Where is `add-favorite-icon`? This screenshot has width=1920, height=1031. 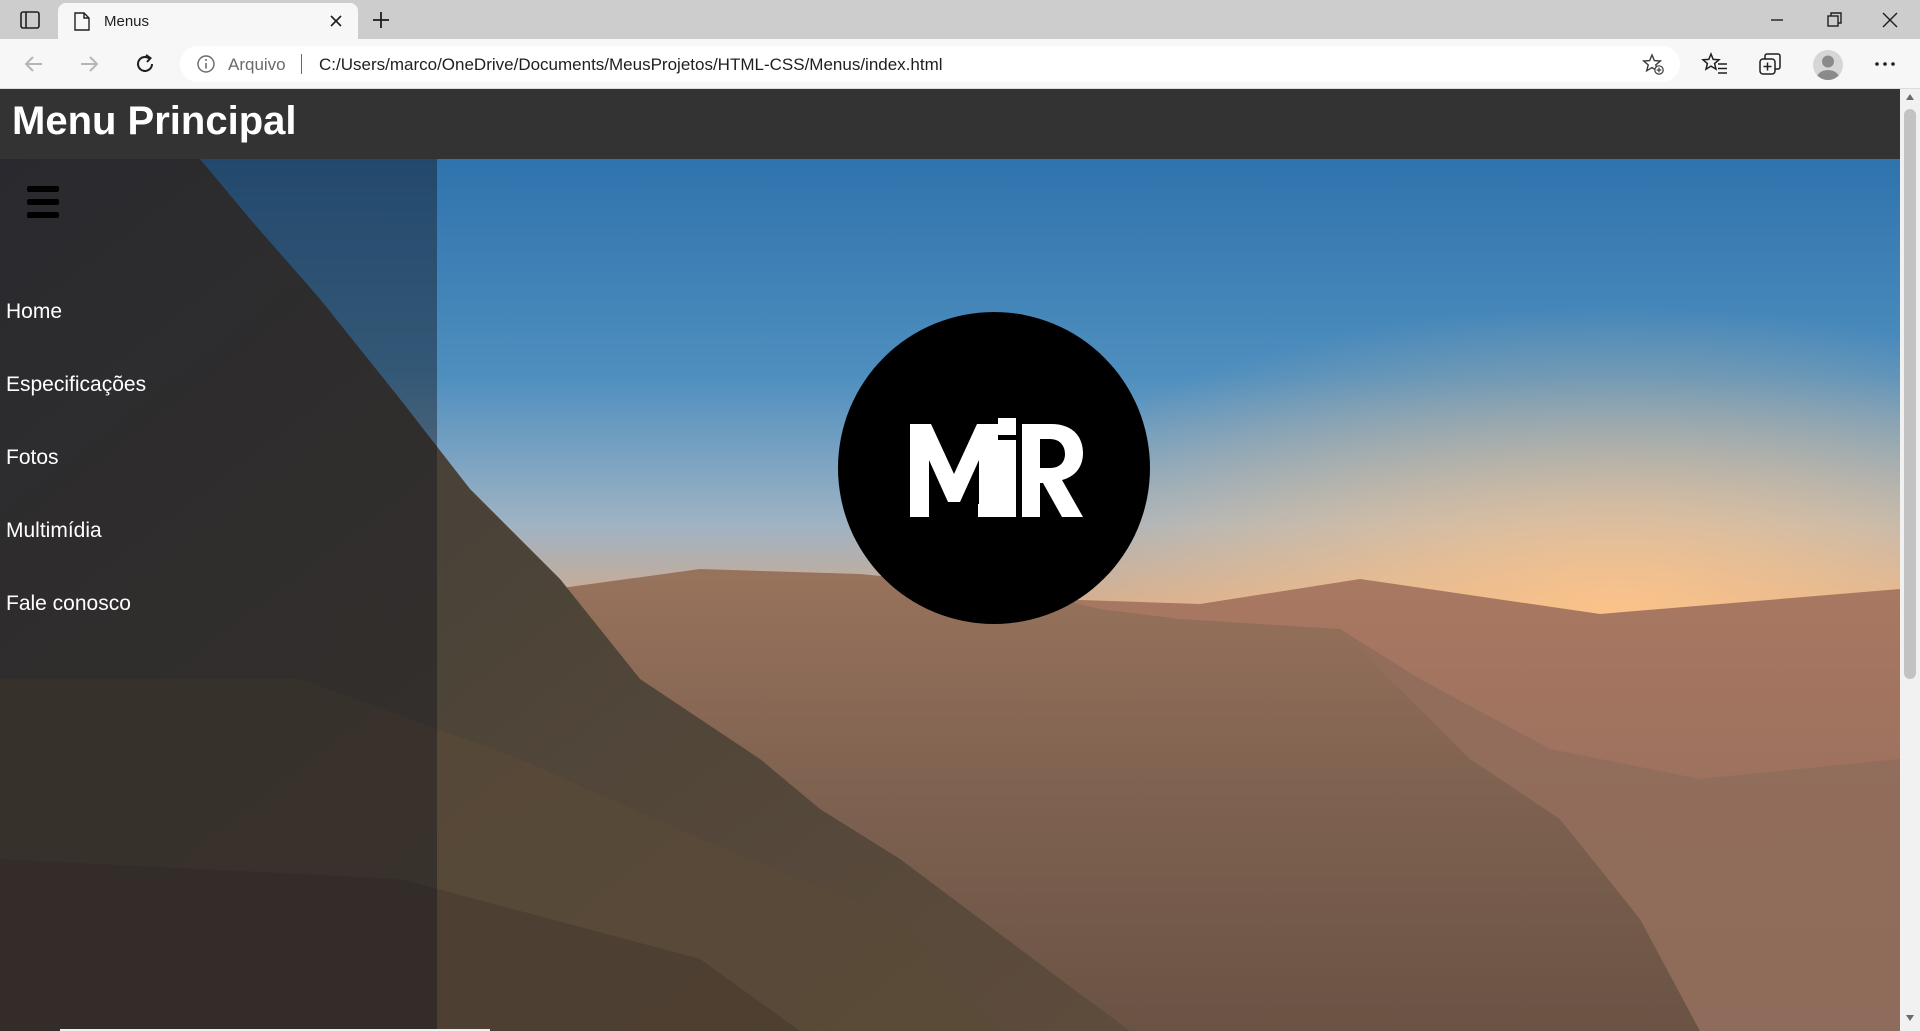 add-favorite-icon is located at coordinates (1653, 64).